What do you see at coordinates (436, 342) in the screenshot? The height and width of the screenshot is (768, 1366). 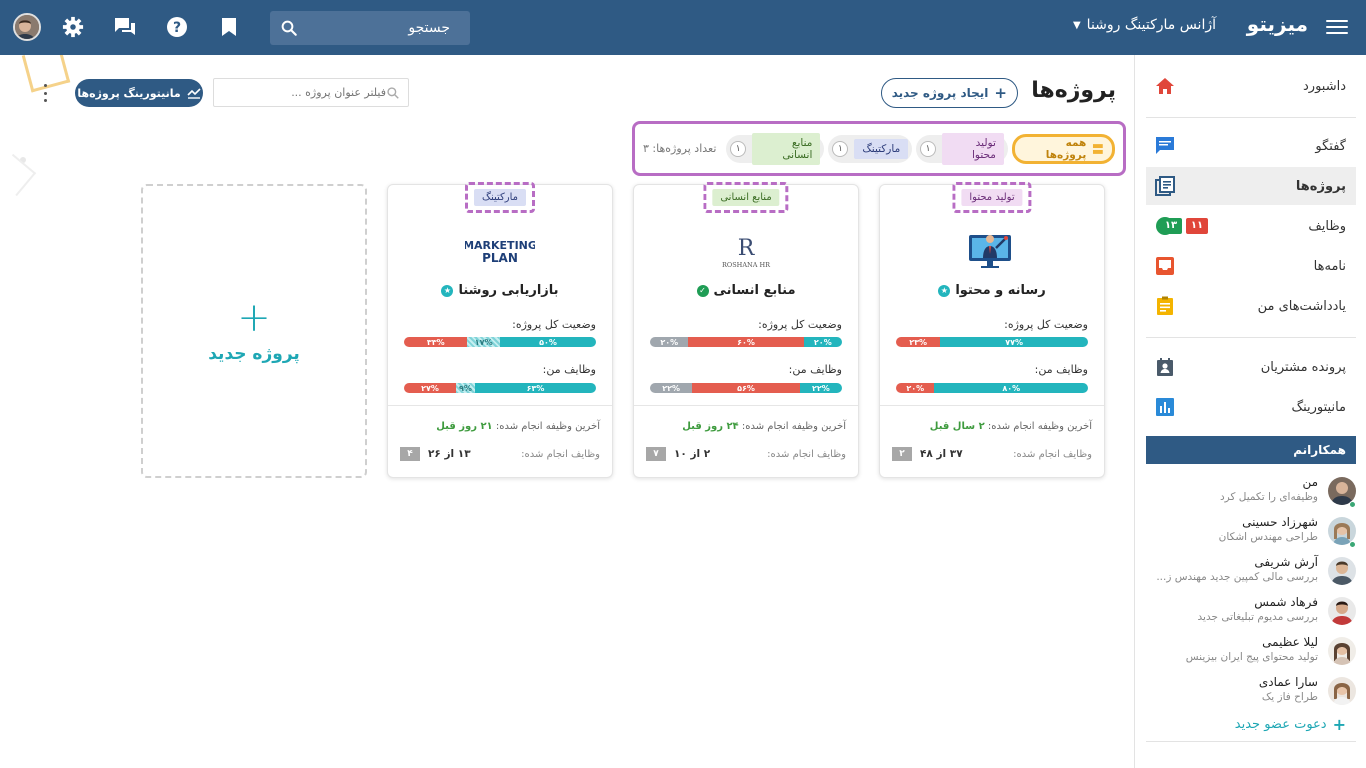 I see `progress-segment: ۳۳%` at bounding box center [436, 342].